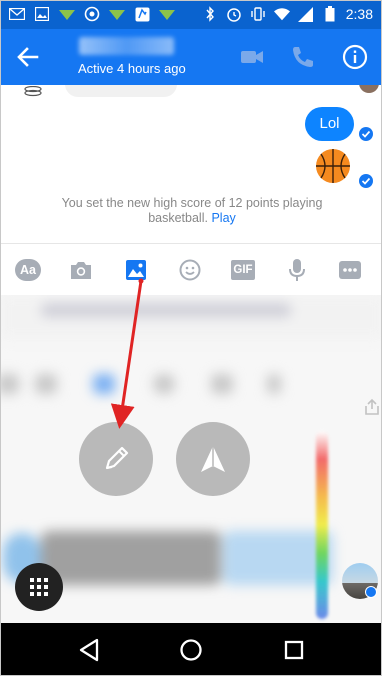  I want to click on pencil-icon, so click(117, 458).